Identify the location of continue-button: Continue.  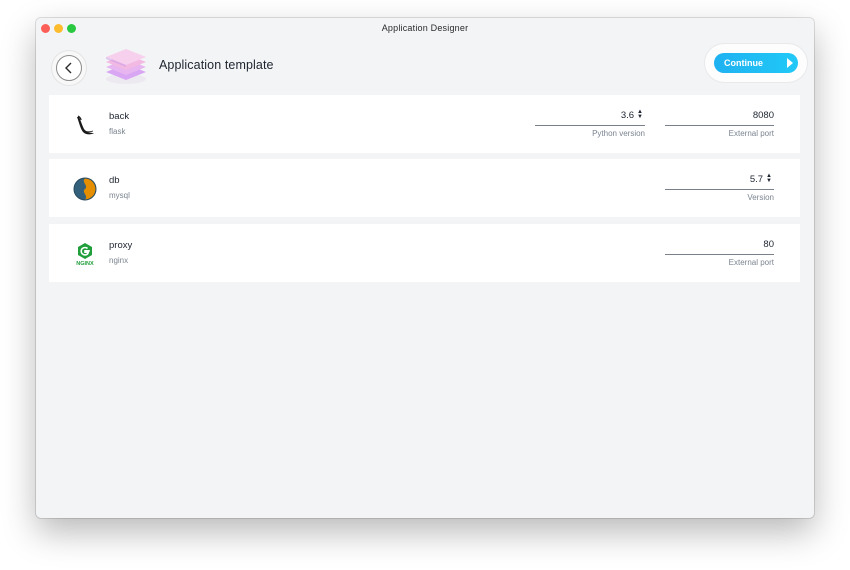
(756, 63).